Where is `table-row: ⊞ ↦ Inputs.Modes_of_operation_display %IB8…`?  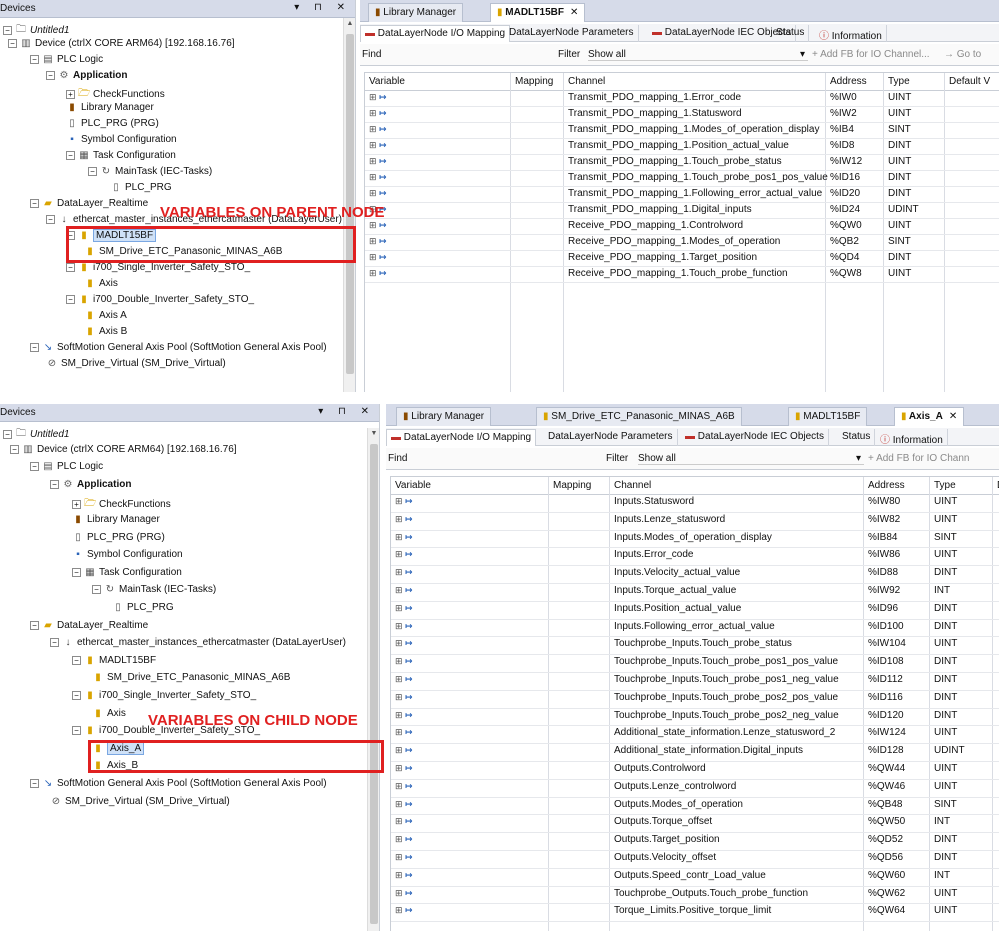
table-row: ⊞ ↦ Inputs.Modes_of_operation_display %IB8… is located at coordinates (695, 540).